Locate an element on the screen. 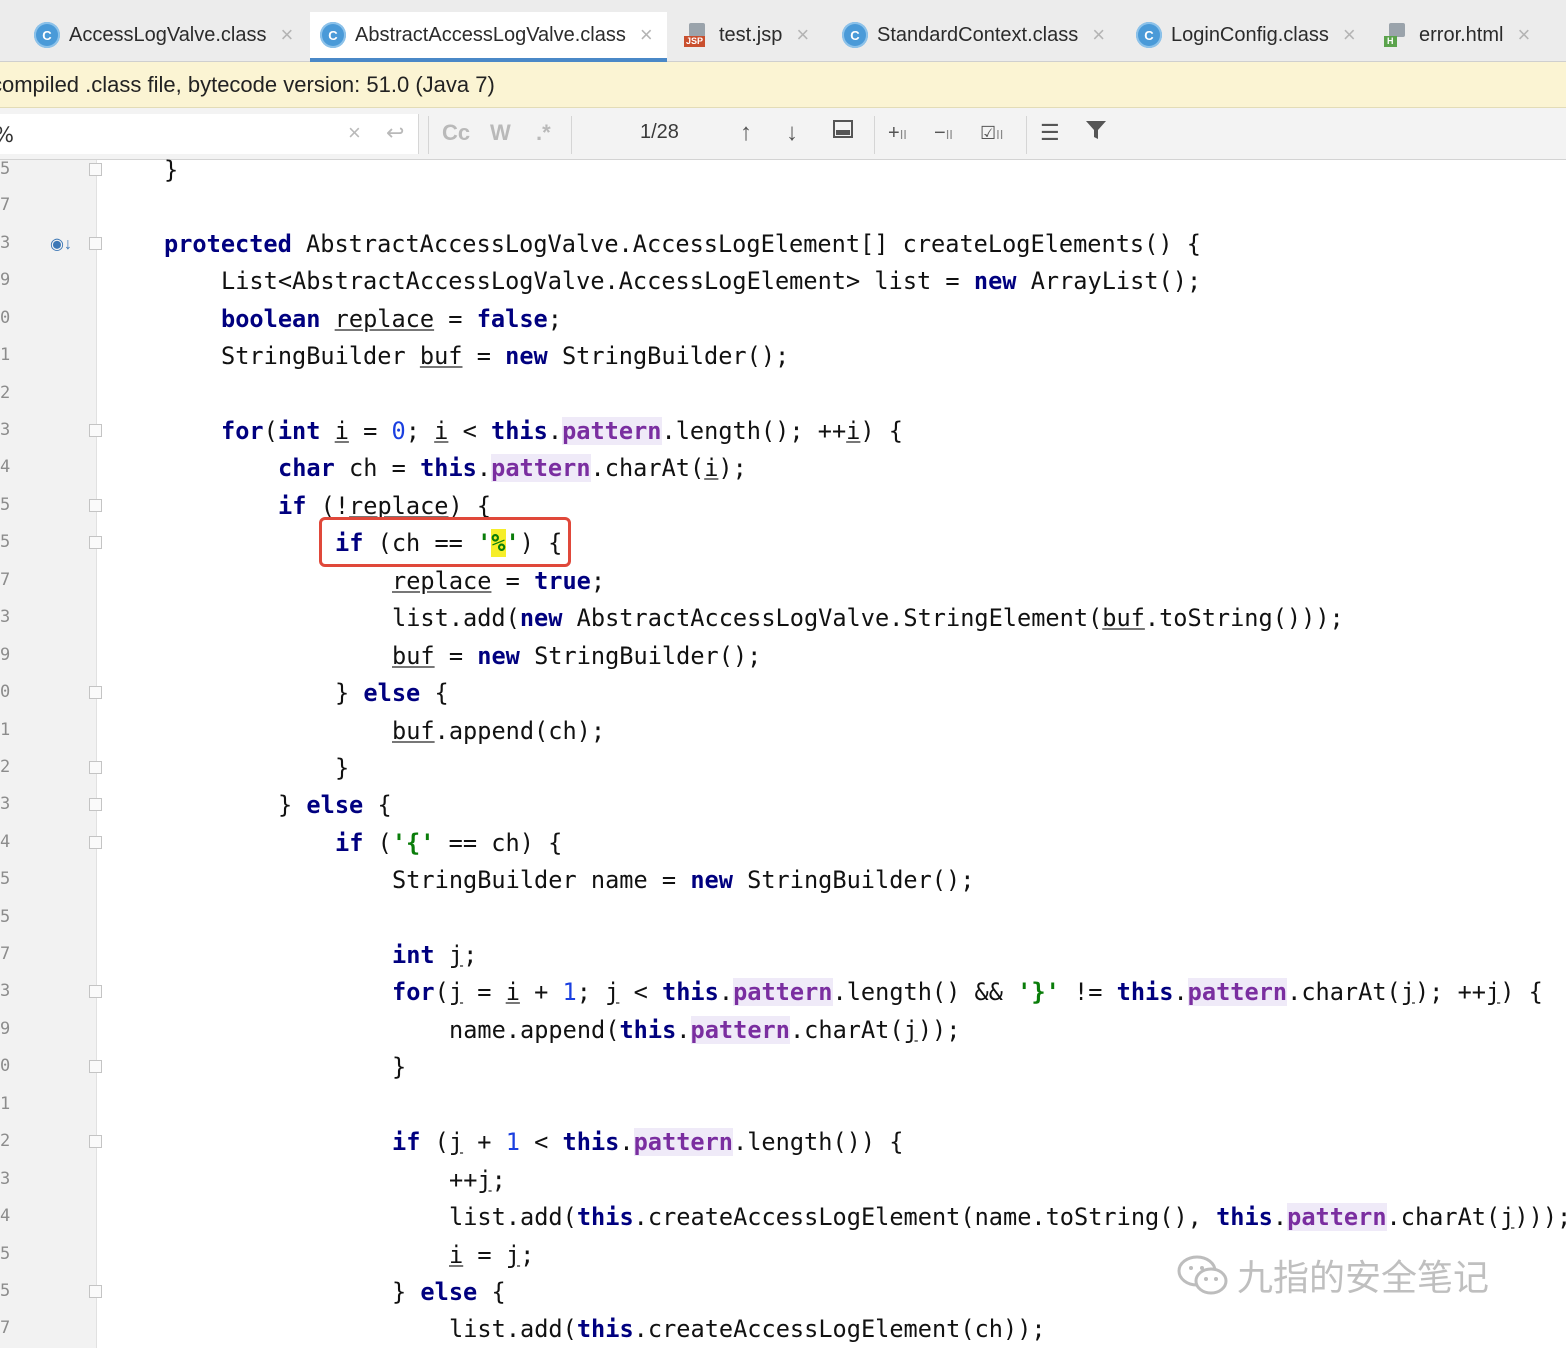 Image resolution: width=1566 pixels, height=1348 pixels. tab-label: error.html is located at coordinates (1461, 34).